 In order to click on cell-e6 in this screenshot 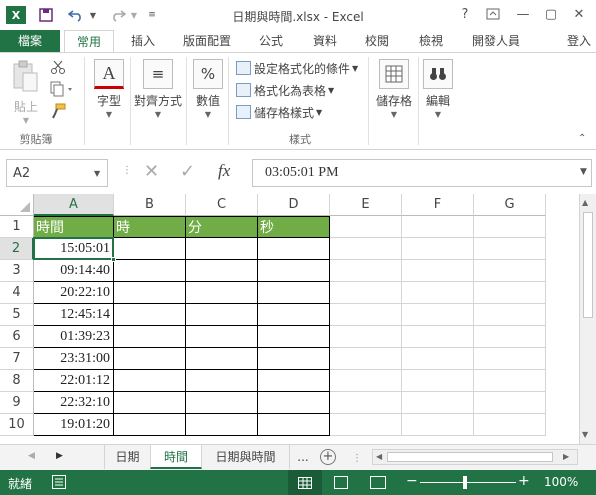, I will do `click(366, 337)`.